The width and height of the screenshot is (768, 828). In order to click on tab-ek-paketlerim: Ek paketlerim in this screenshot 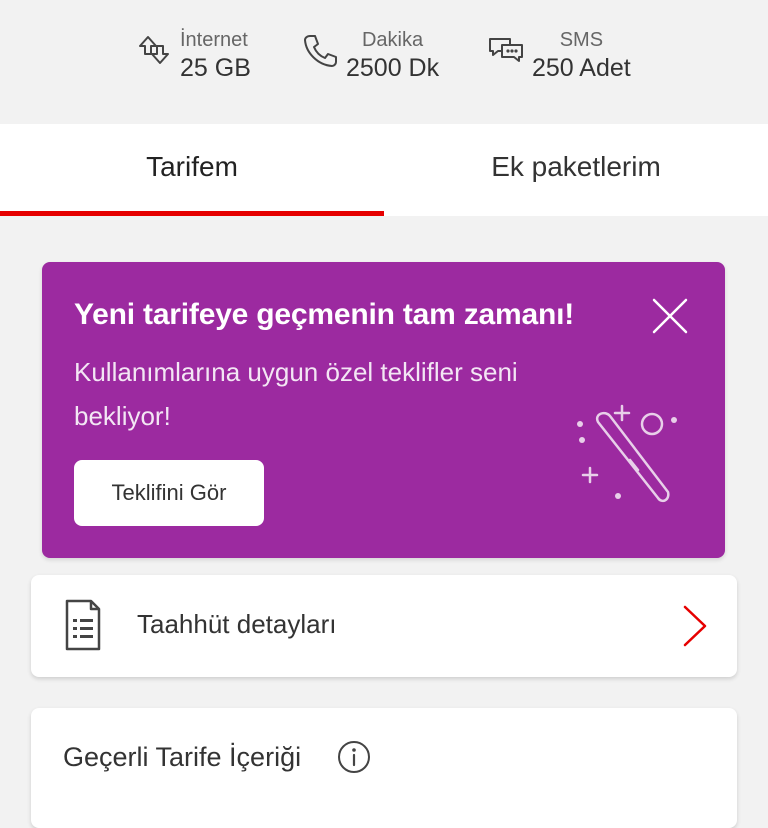, I will do `click(576, 170)`.